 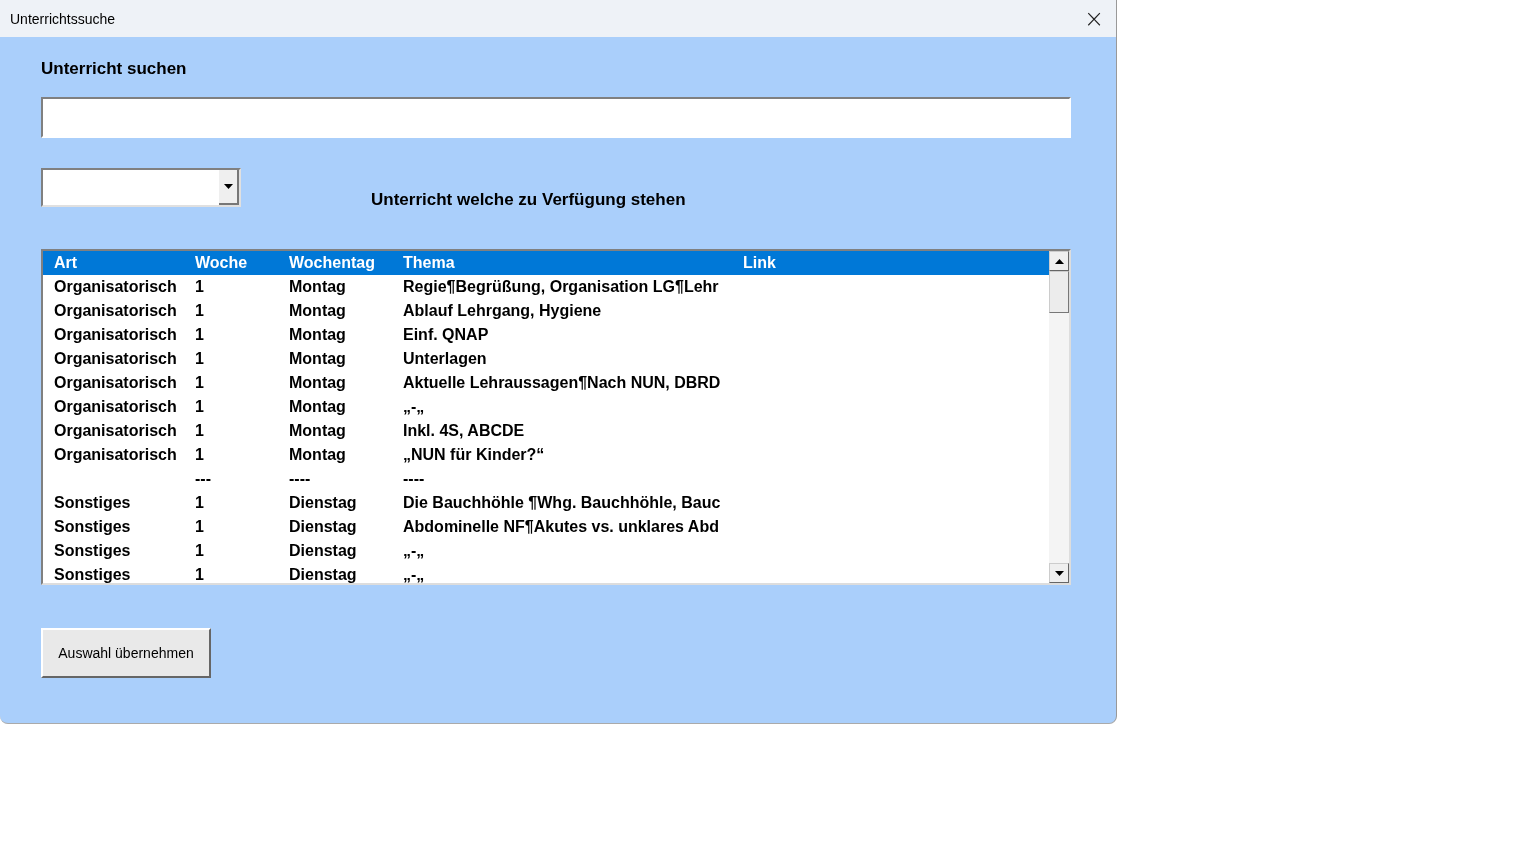 I want to click on caret-icon, so click(x=228, y=186).